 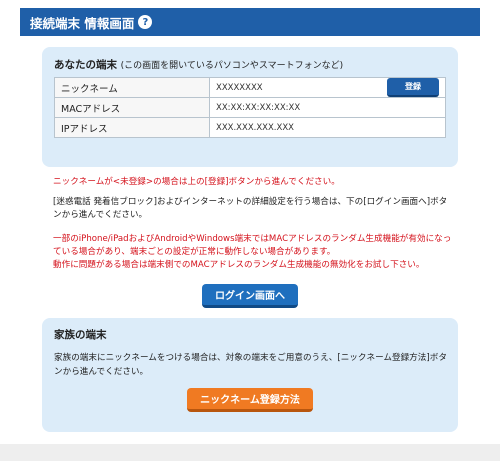 I want to click on footer-bar, so click(x=250, y=452).